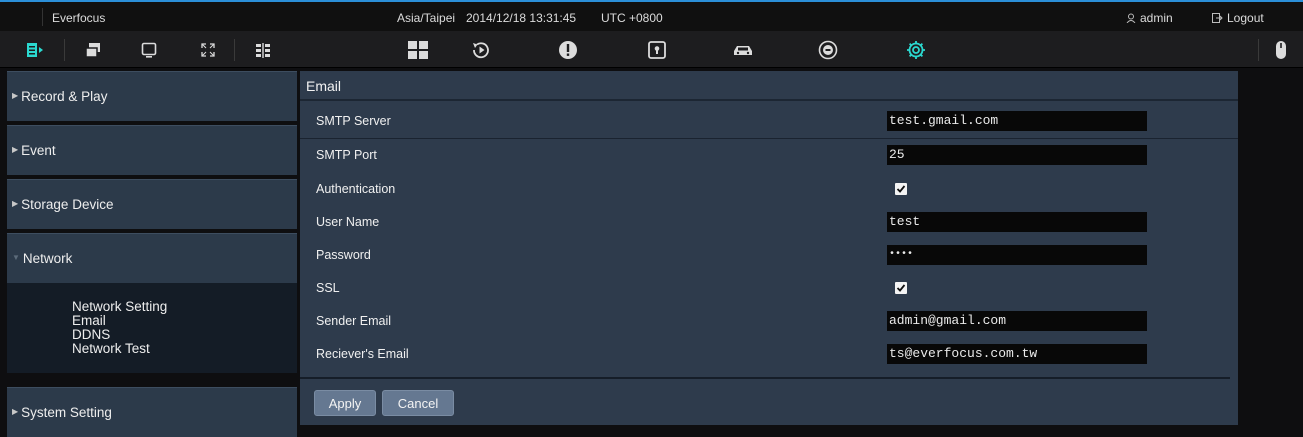 The image size is (1303, 437). What do you see at coordinates (568, 50) in the screenshot?
I see `alert-icon` at bounding box center [568, 50].